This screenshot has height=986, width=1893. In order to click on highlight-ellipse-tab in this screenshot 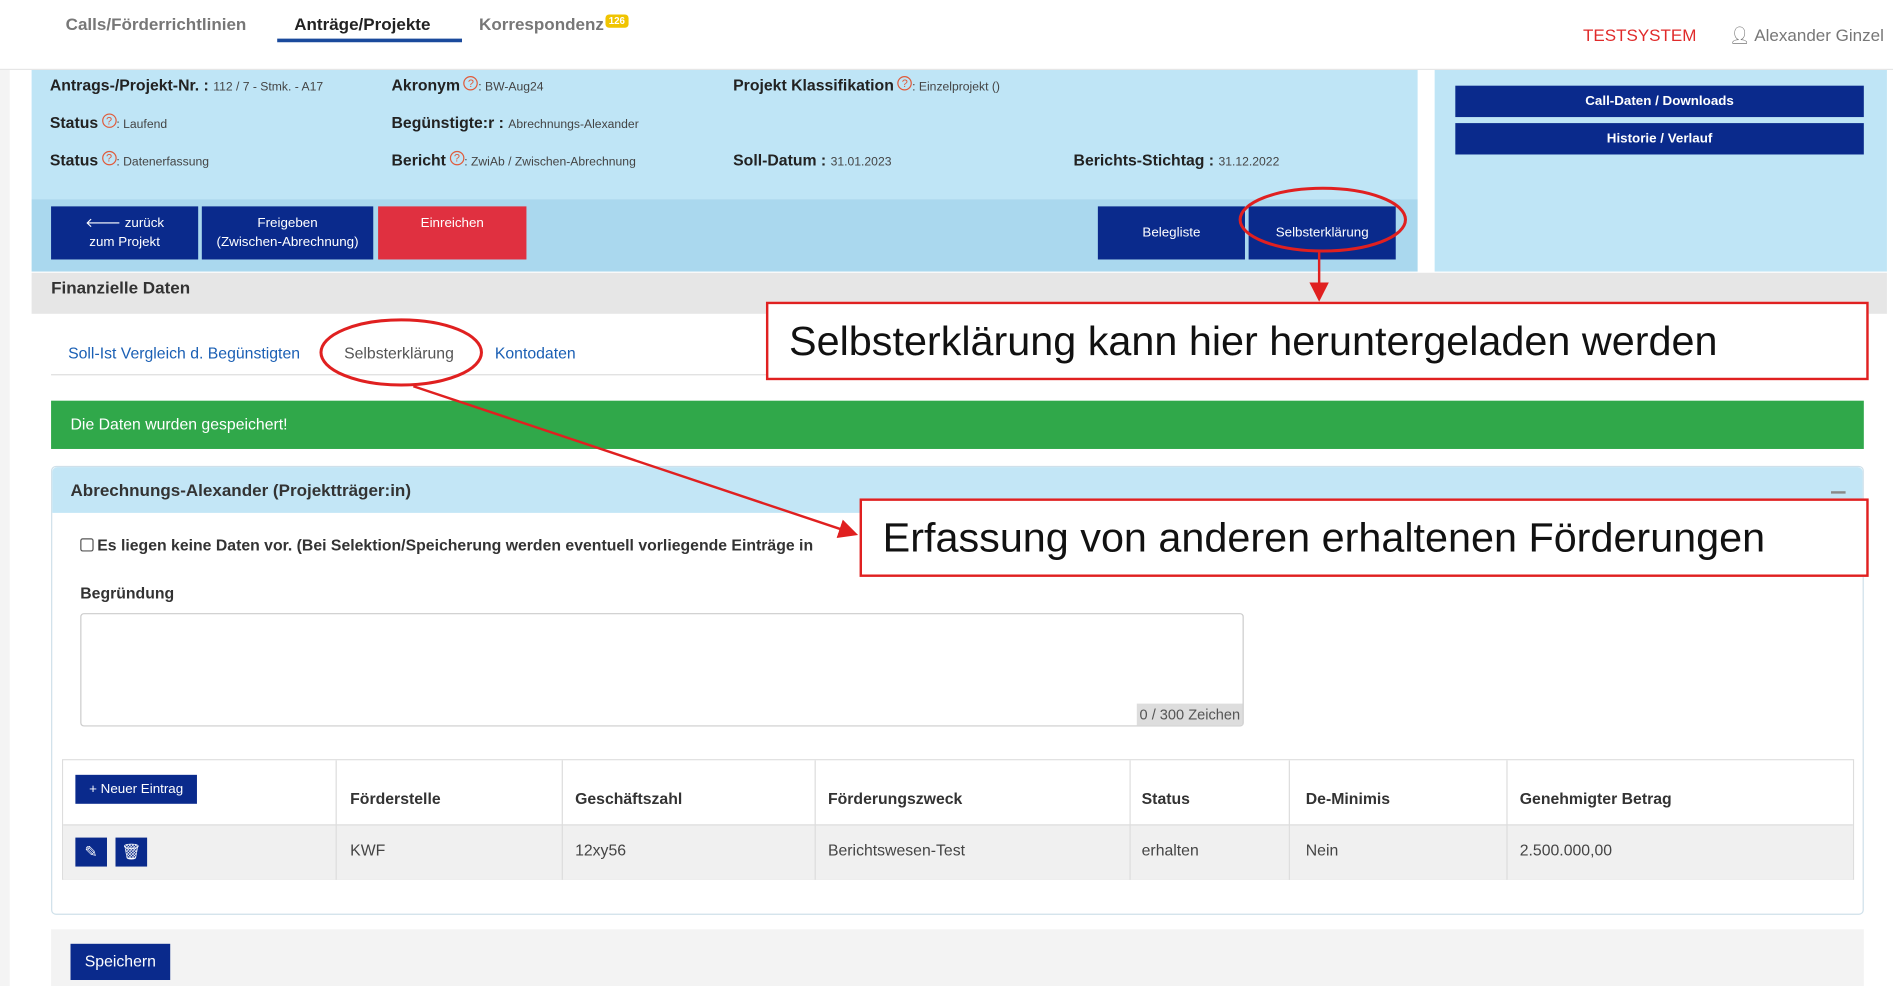, I will do `click(401, 352)`.